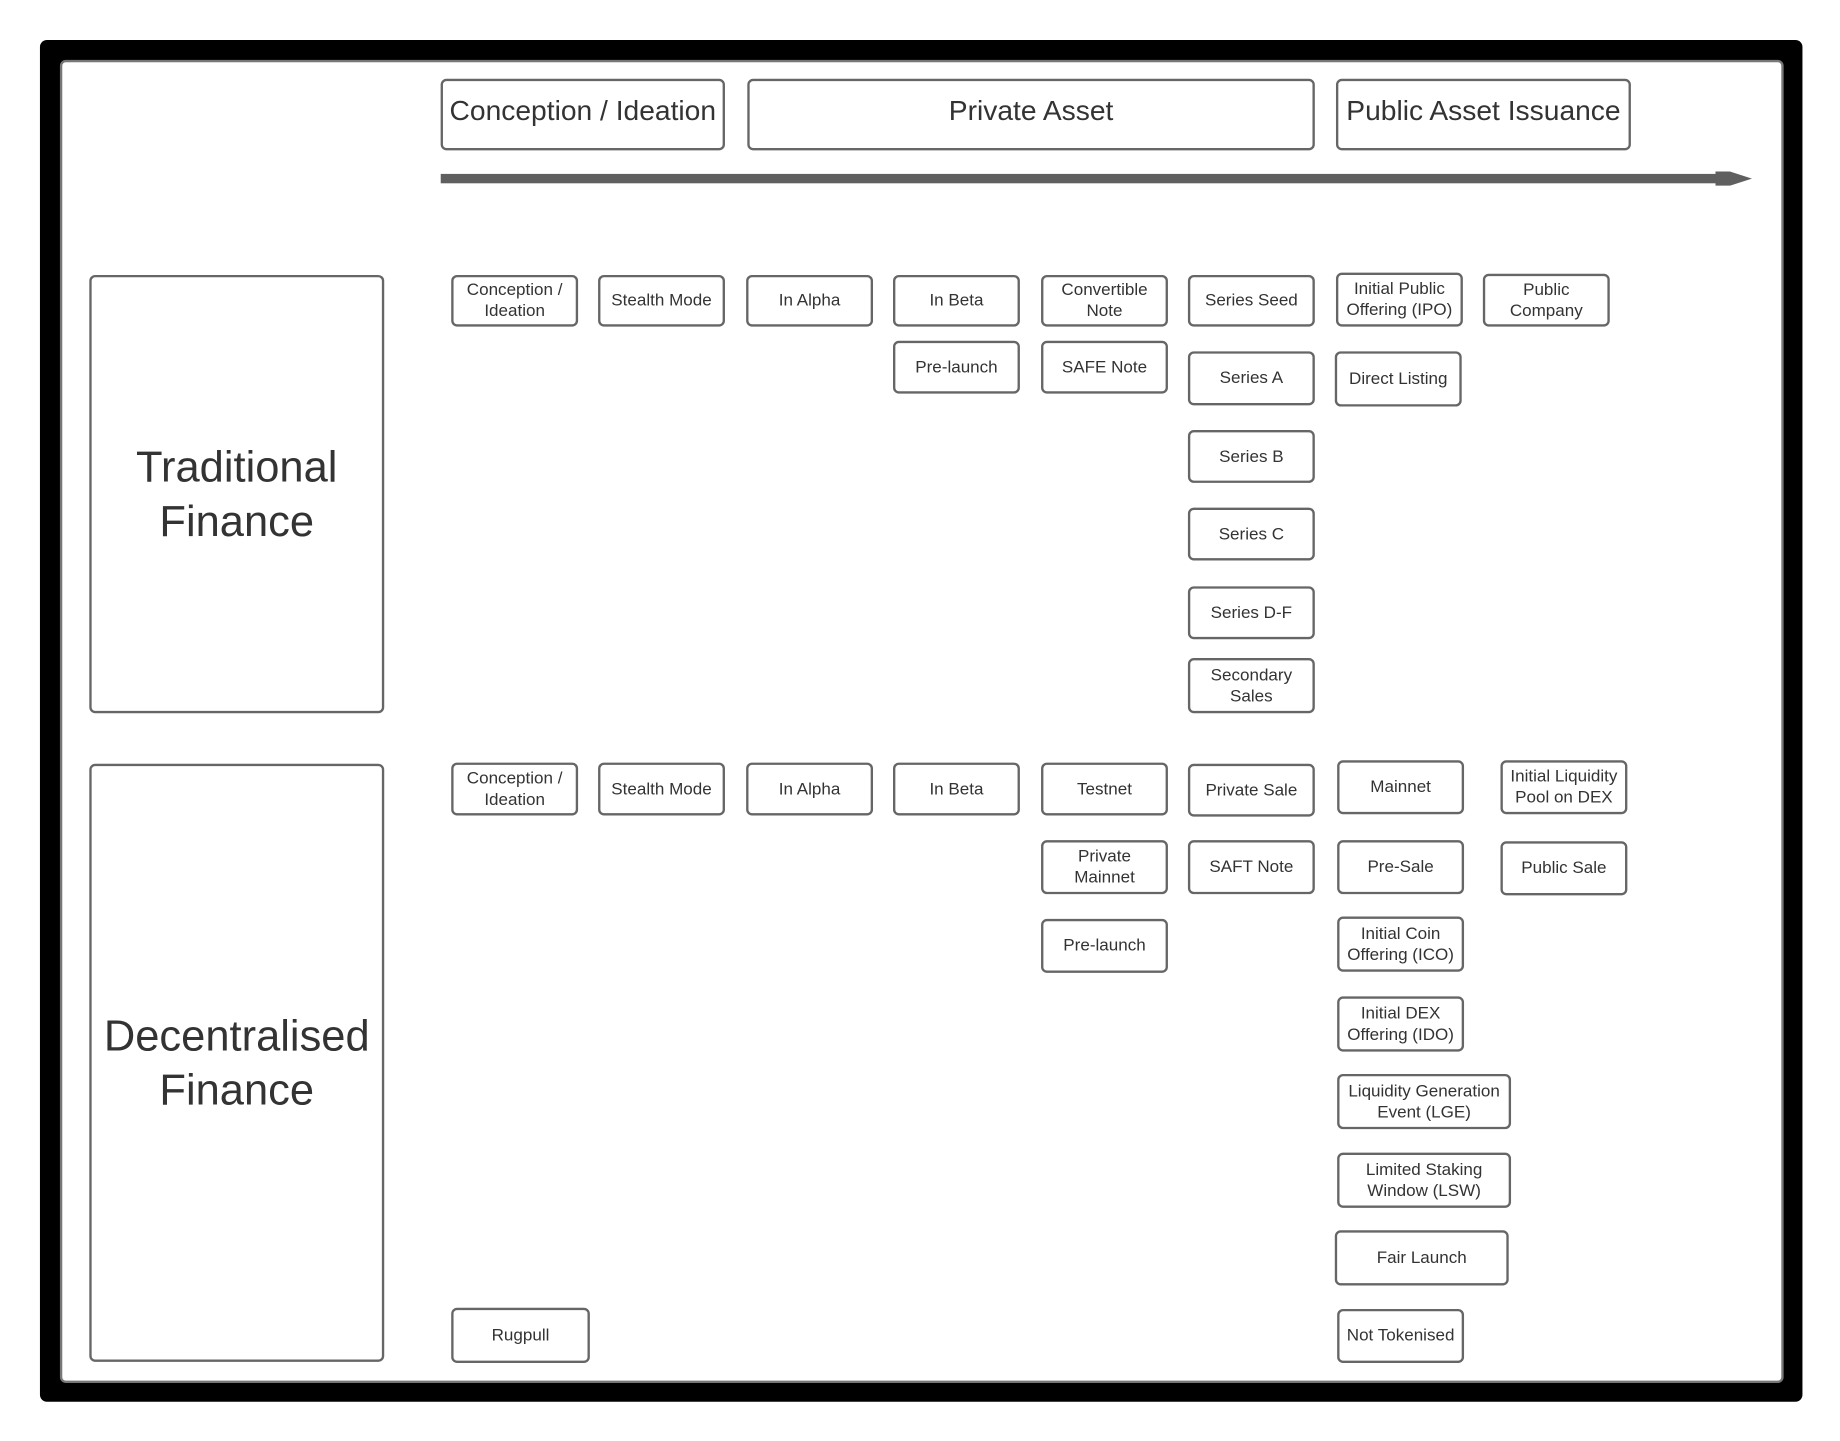  What do you see at coordinates (1104, 867) in the screenshot?
I see `df-private-mainnet: Private Mainnet` at bounding box center [1104, 867].